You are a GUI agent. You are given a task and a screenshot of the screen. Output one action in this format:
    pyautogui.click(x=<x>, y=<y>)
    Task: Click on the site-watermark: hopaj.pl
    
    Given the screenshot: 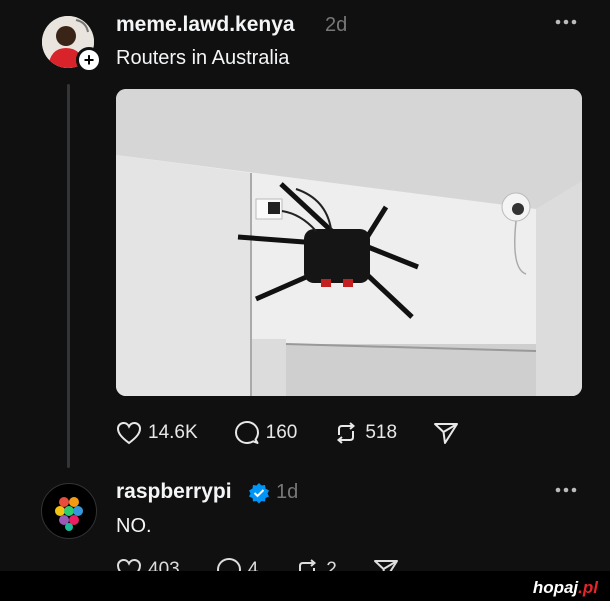 What is the action you would take?
    pyautogui.click(x=565, y=588)
    